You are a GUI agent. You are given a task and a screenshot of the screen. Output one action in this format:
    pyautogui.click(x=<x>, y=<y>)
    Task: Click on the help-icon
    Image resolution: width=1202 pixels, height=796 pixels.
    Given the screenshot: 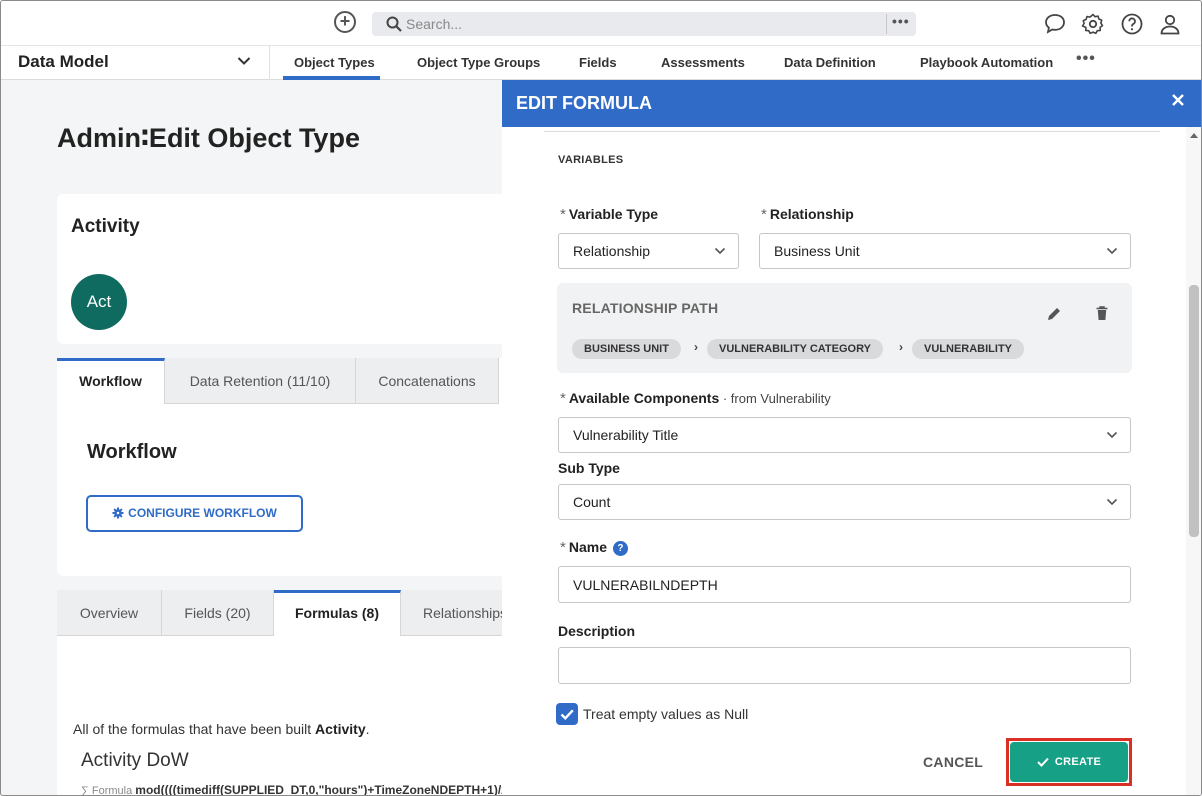 What is the action you would take?
    pyautogui.click(x=1132, y=24)
    